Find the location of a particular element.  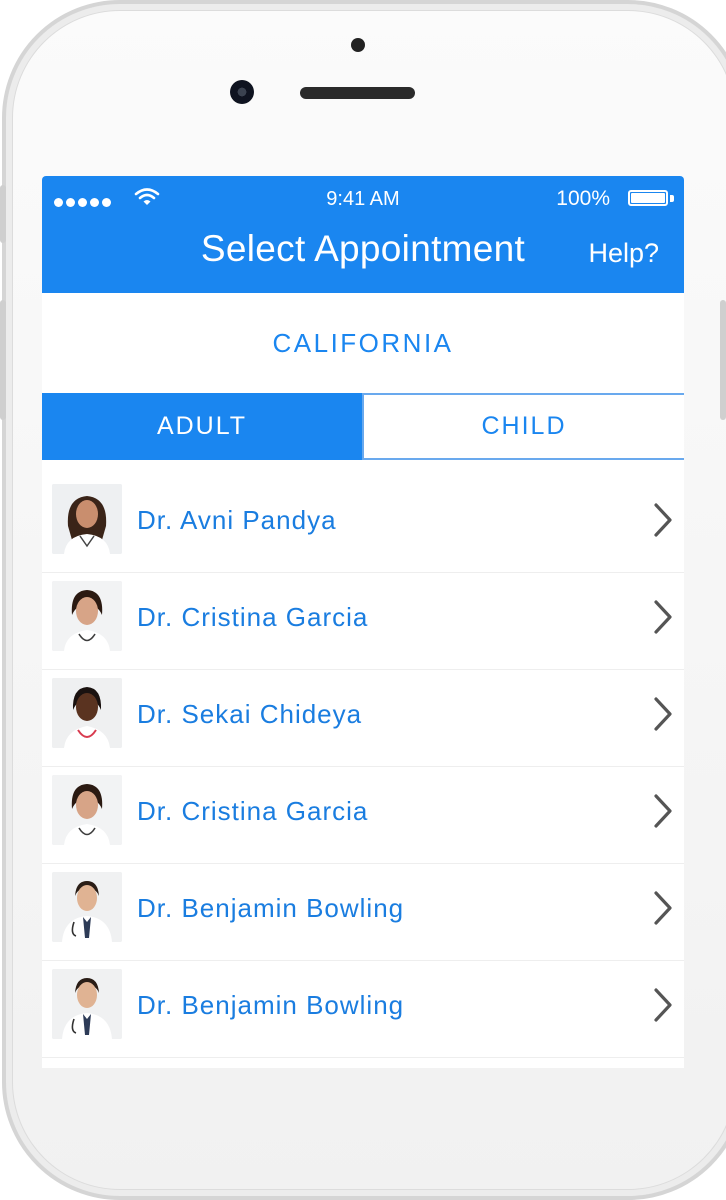

help-button: Help? is located at coordinates (623, 253).